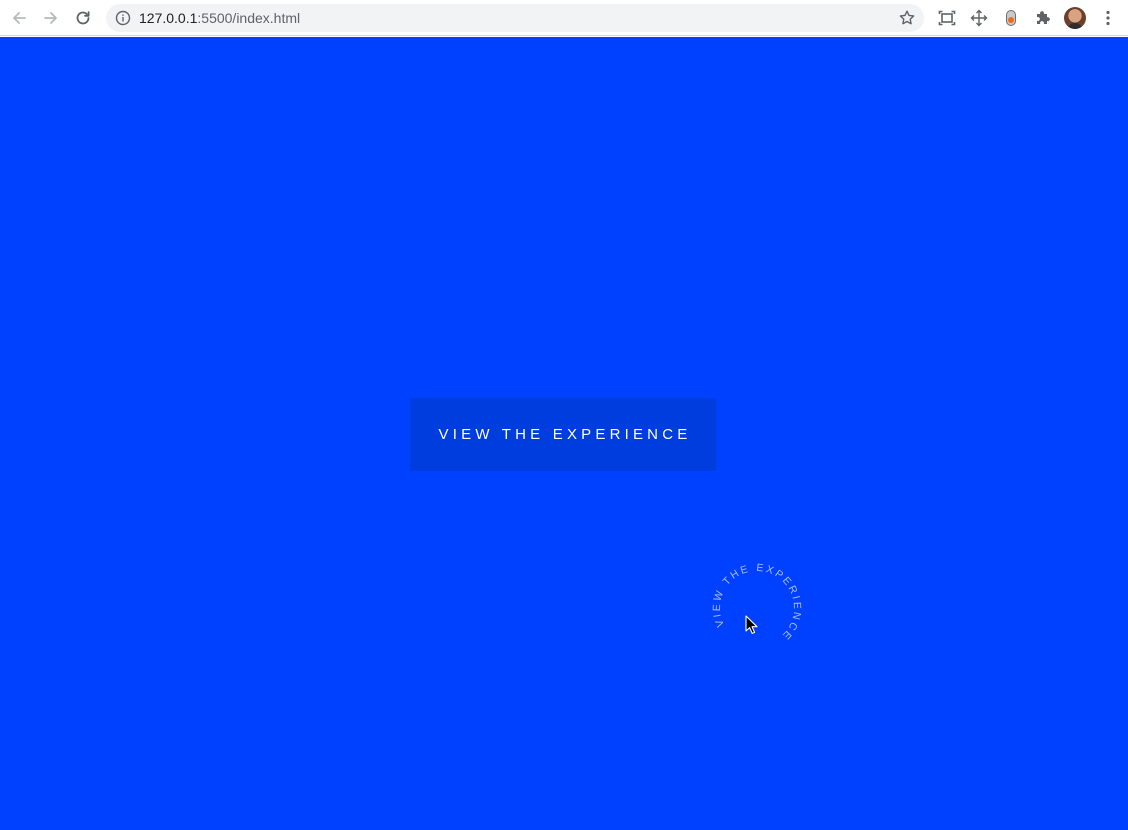  Describe the element at coordinates (83, 18) in the screenshot. I see `reload-icon` at that location.